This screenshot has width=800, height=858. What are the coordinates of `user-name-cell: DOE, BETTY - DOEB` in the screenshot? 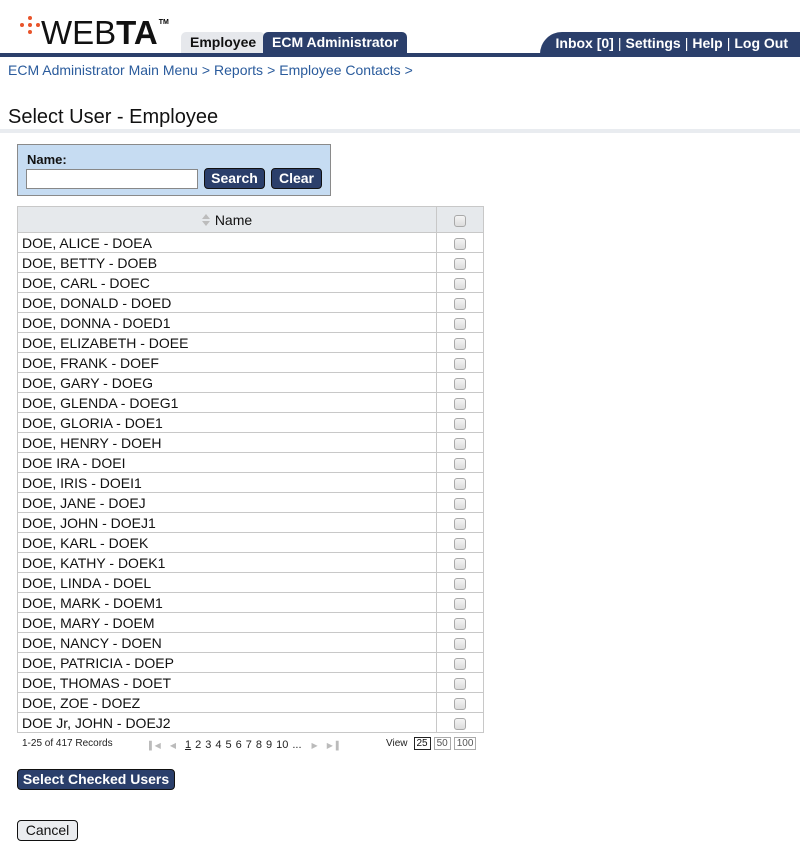 It's located at (227, 262).